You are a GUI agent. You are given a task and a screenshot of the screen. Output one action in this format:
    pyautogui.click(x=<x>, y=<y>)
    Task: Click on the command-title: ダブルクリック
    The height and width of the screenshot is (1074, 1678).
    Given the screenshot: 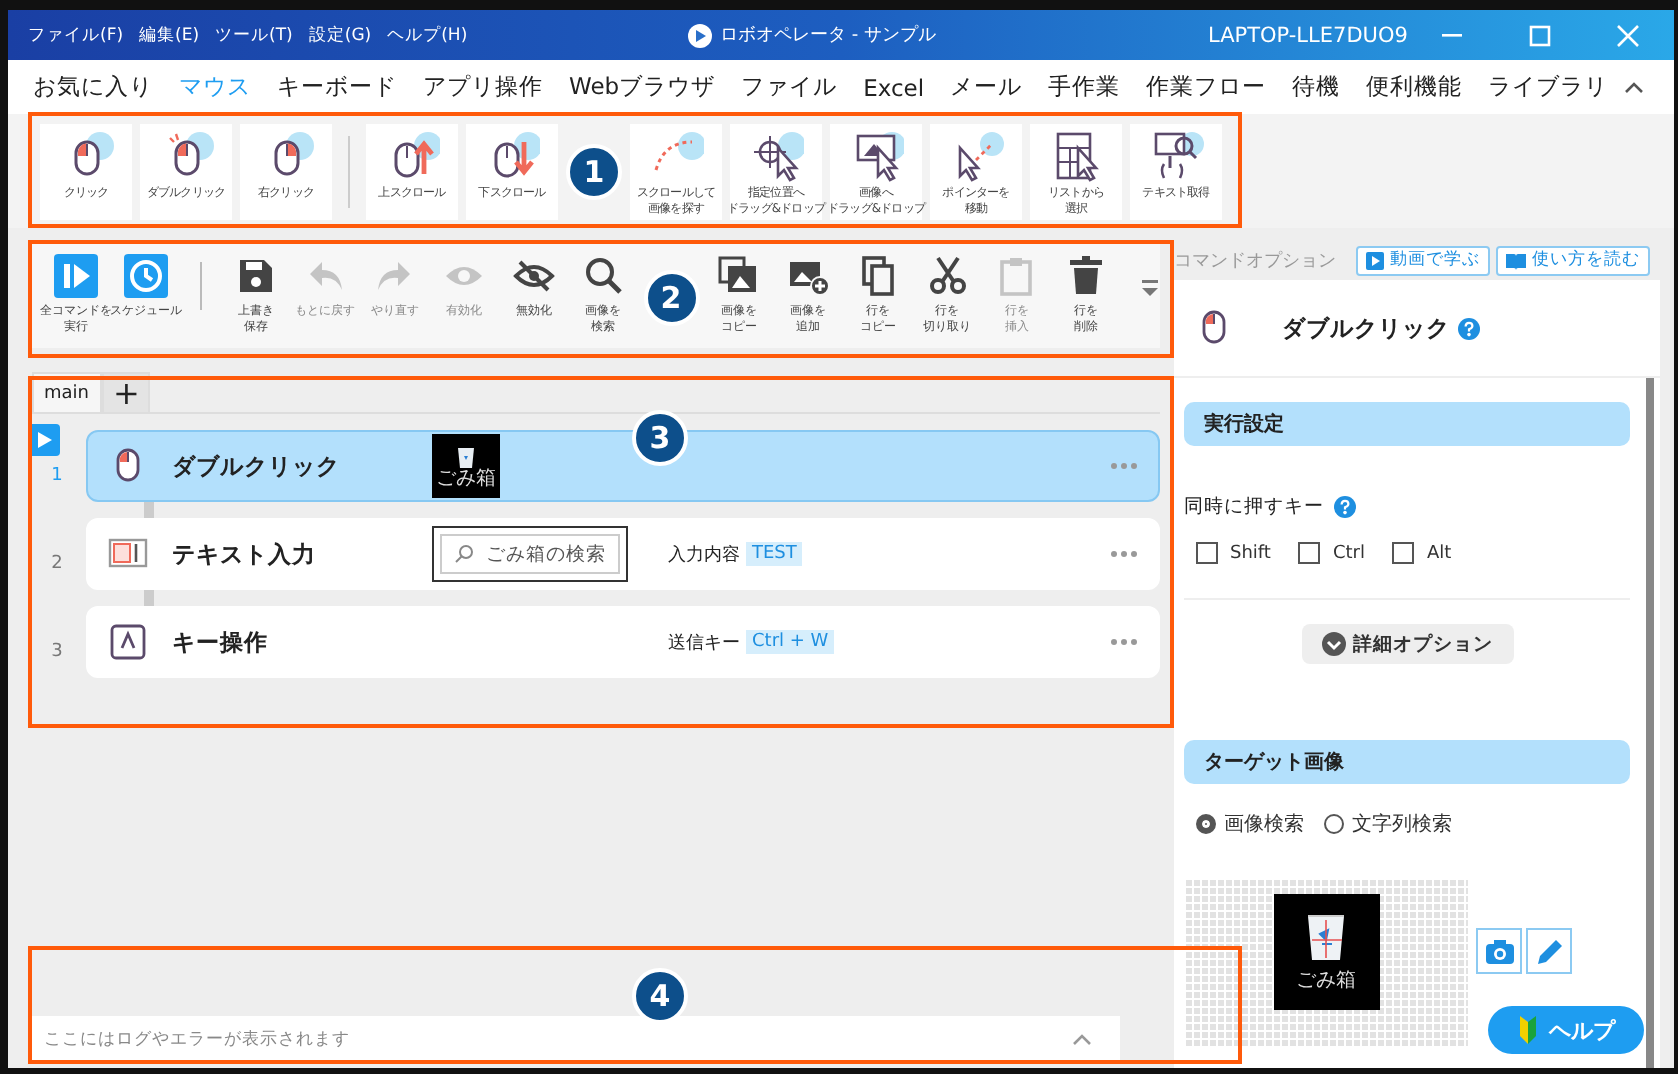 What is the action you would take?
    pyautogui.click(x=257, y=466)
    